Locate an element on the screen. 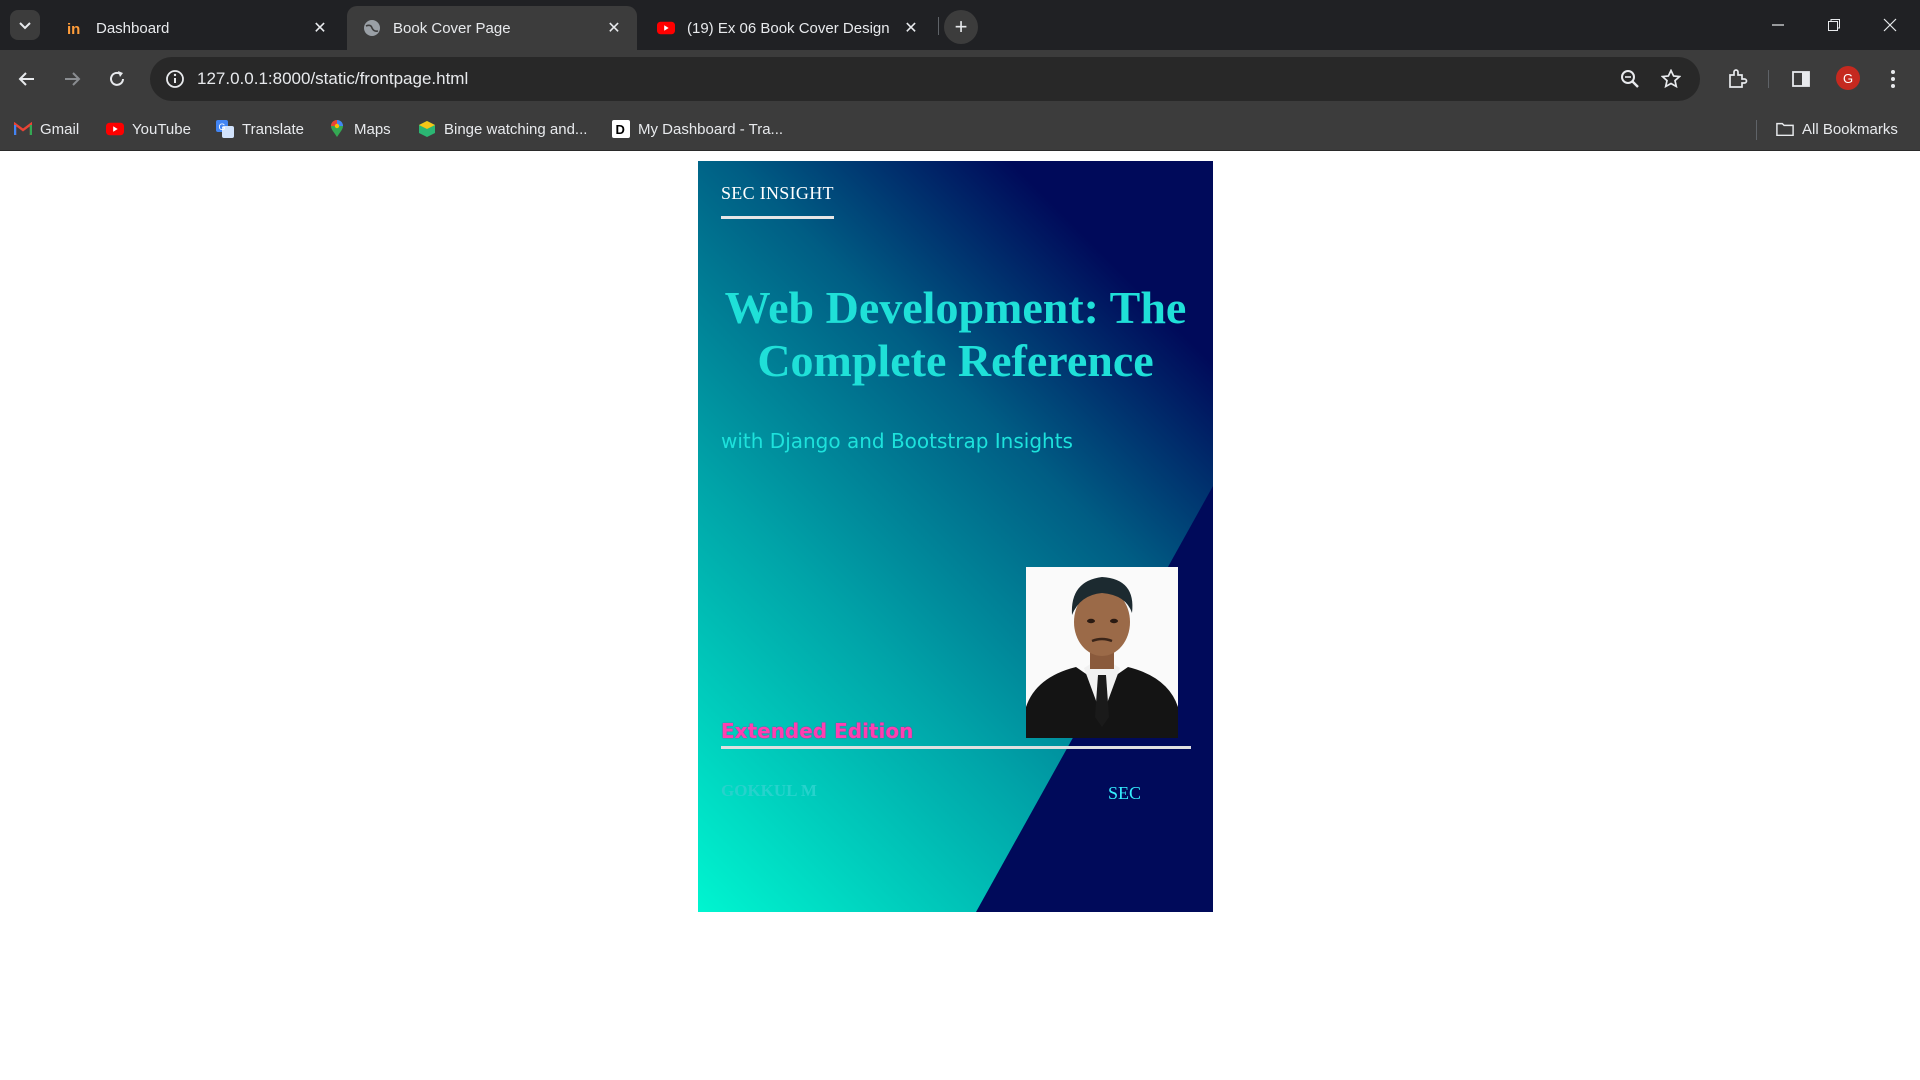 This screenshot has width=1920, height=1080. all-bookmarks-label: All Bookmarks is located at coordinates (1850, 129).